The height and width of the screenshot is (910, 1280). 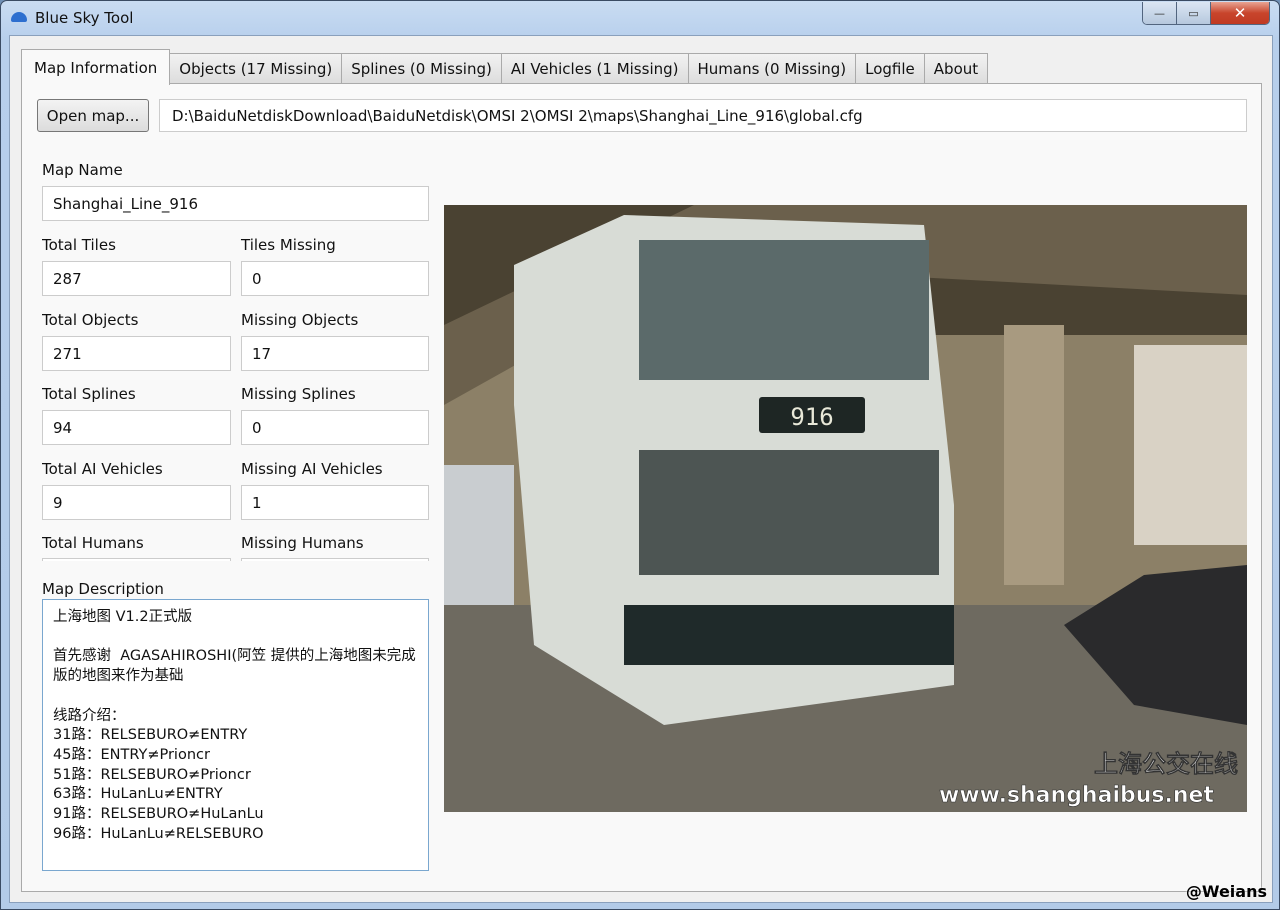 I want to click on missing-splines-field: 0, so click(x=335, y=427).